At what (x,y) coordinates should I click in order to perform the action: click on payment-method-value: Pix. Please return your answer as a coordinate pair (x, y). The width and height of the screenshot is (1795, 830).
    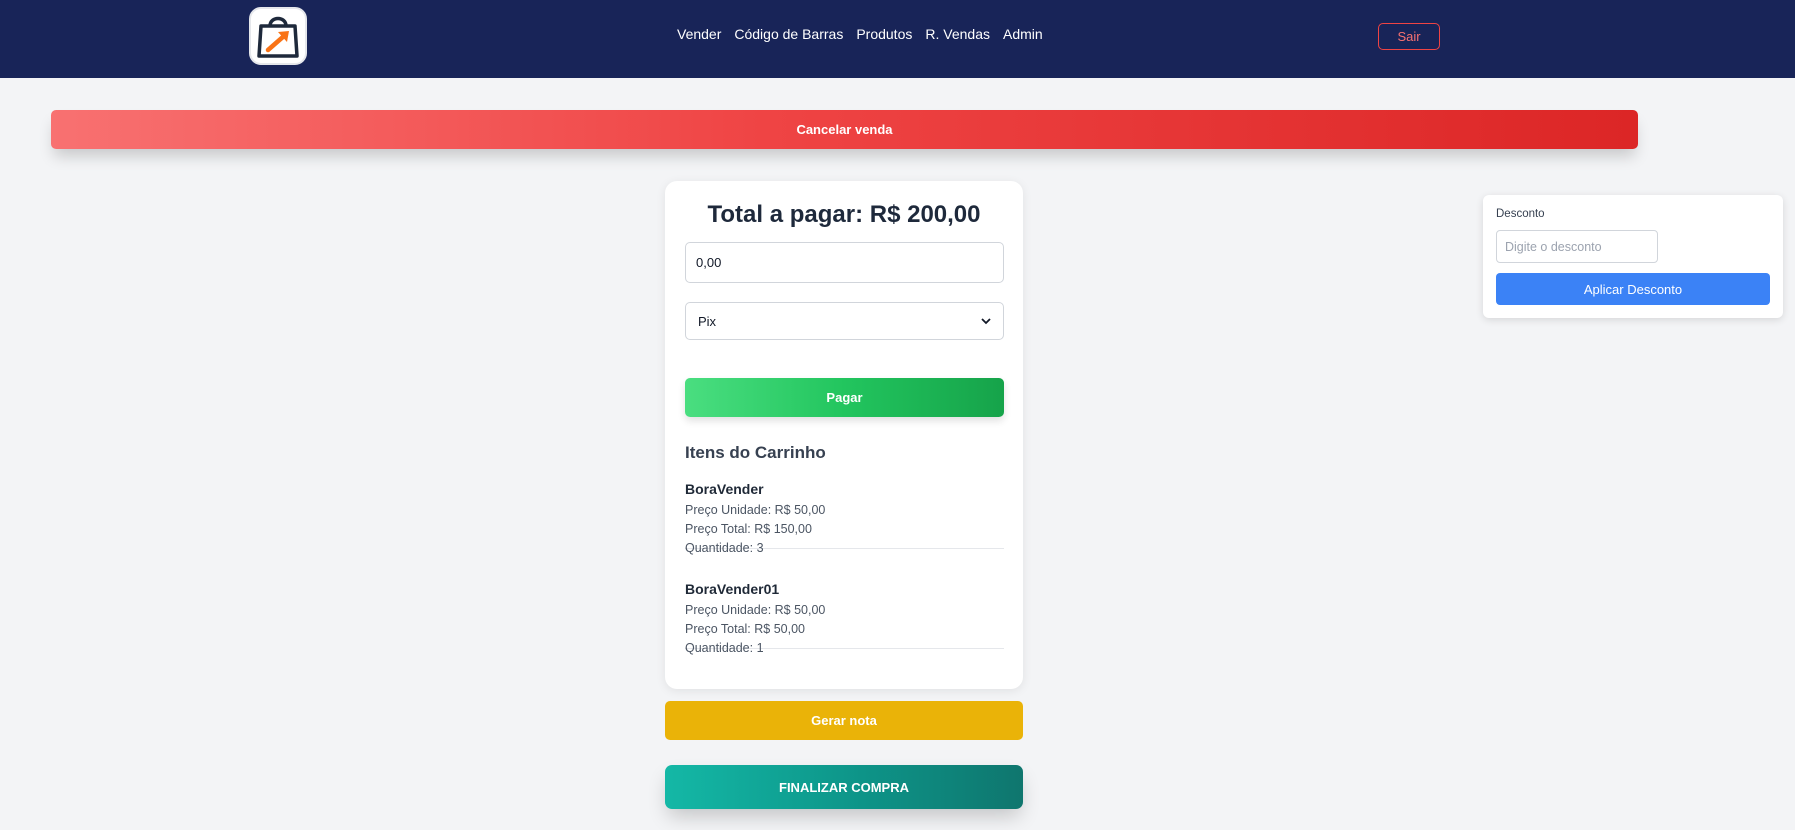
    Looking at the image, I should click on (707, 321).